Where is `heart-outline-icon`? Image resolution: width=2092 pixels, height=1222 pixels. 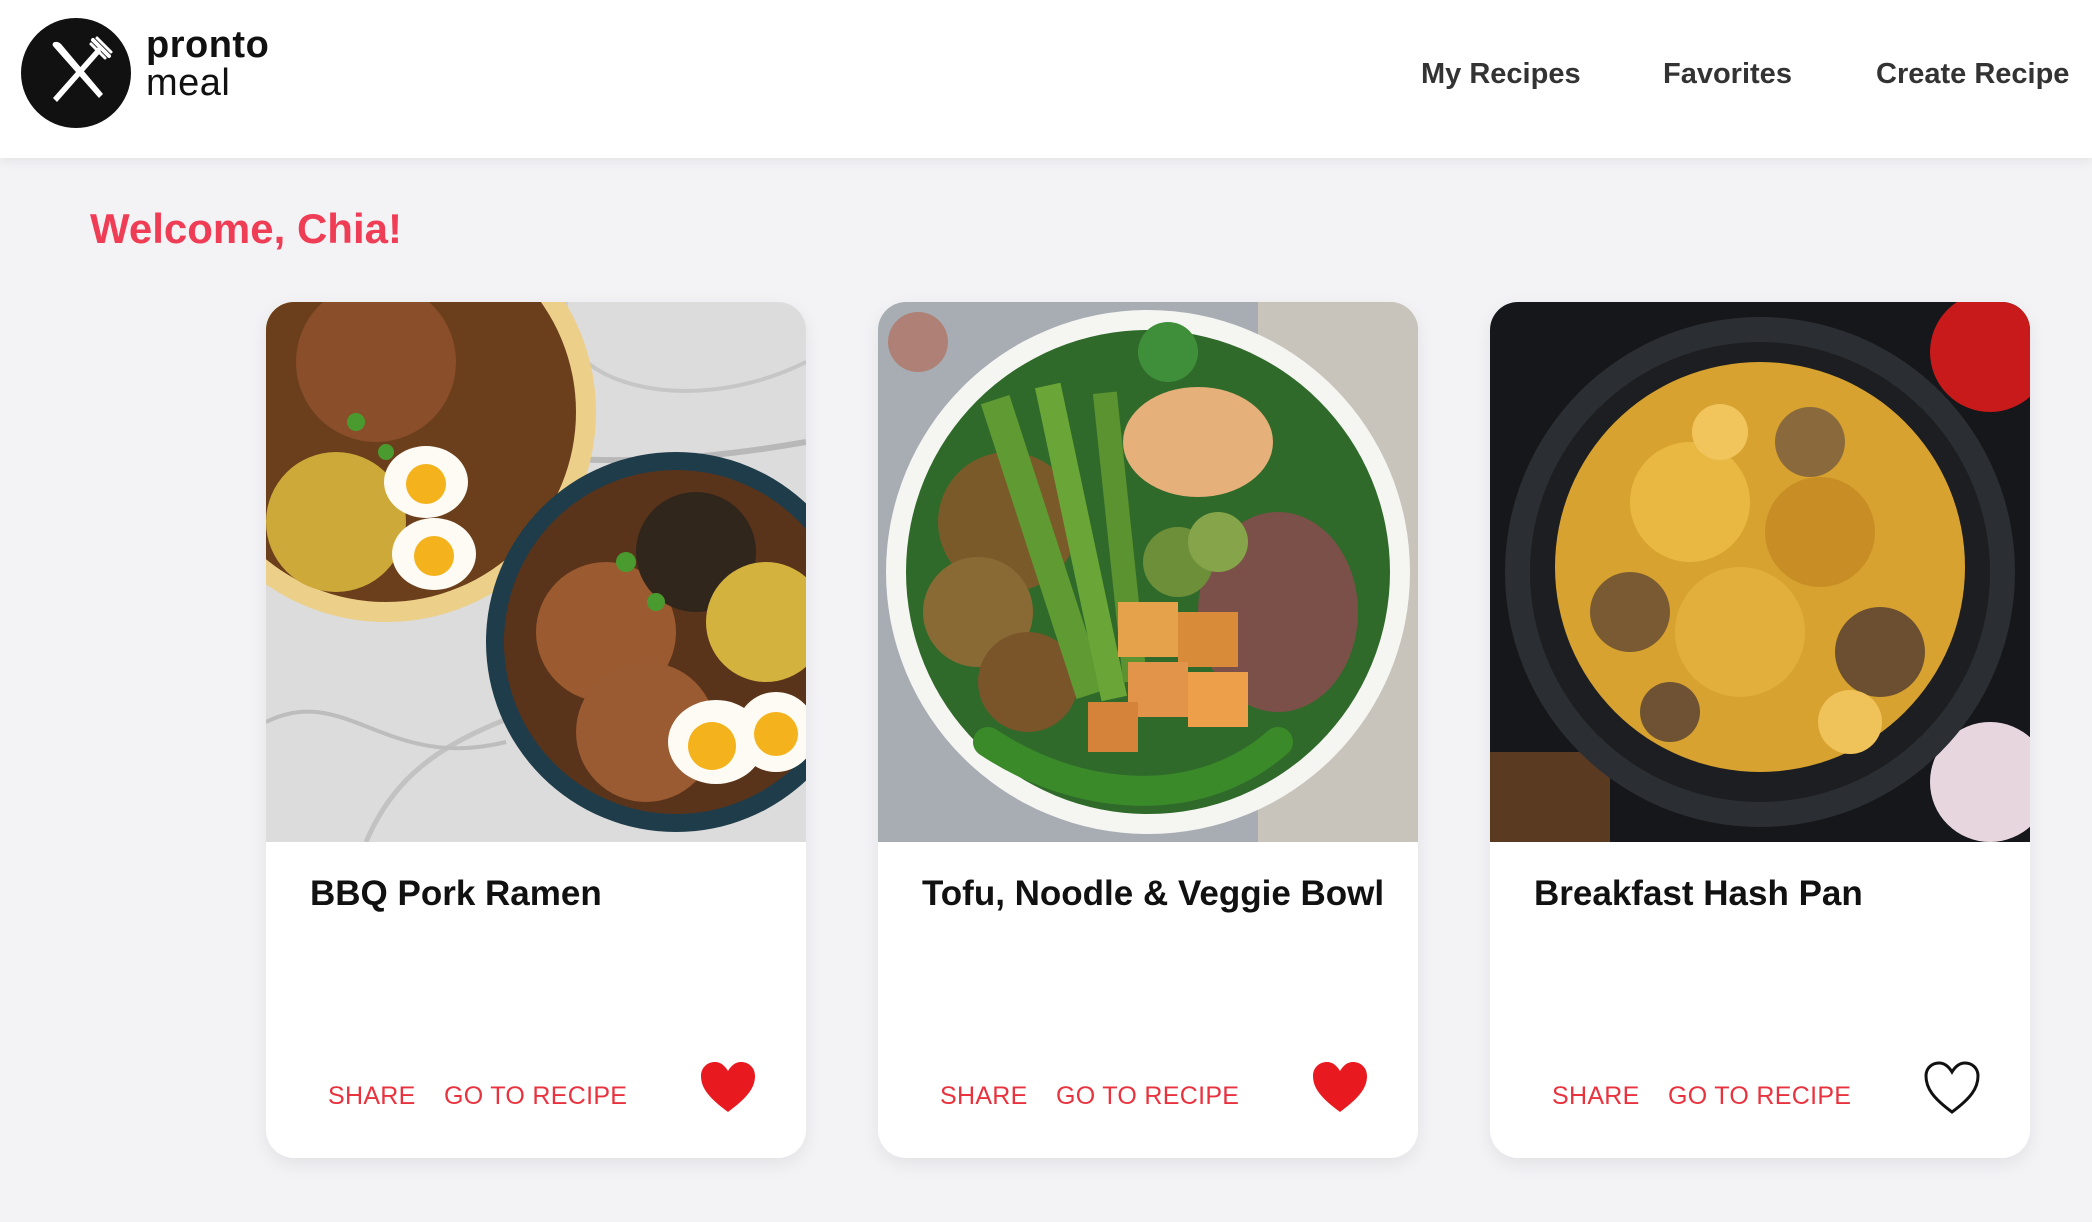 heart-outline-icon is located at coordinates (1952, 1088).